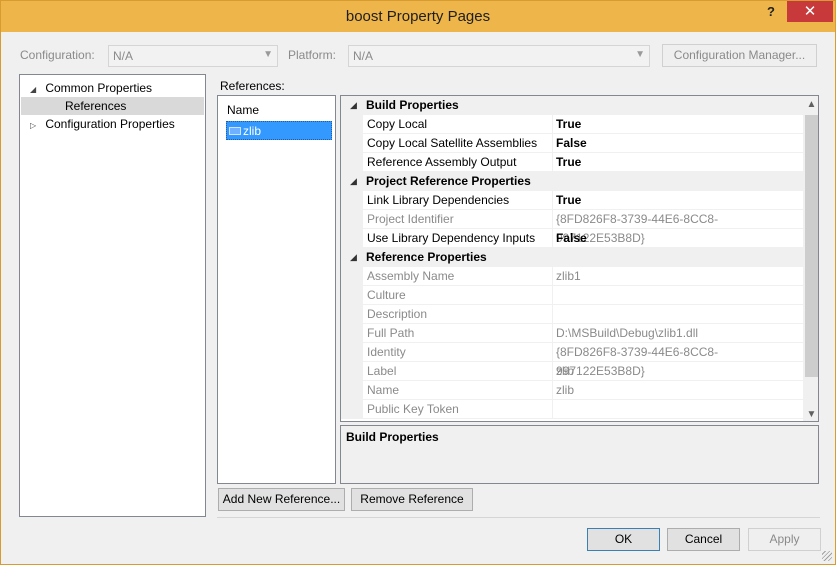 The width and height of the screenshot is (836, 565). What do you see at coordinates (99, 88) in the screenshot?
I see `tree-item-label: Common Properties` at bounding box center [99, 88].